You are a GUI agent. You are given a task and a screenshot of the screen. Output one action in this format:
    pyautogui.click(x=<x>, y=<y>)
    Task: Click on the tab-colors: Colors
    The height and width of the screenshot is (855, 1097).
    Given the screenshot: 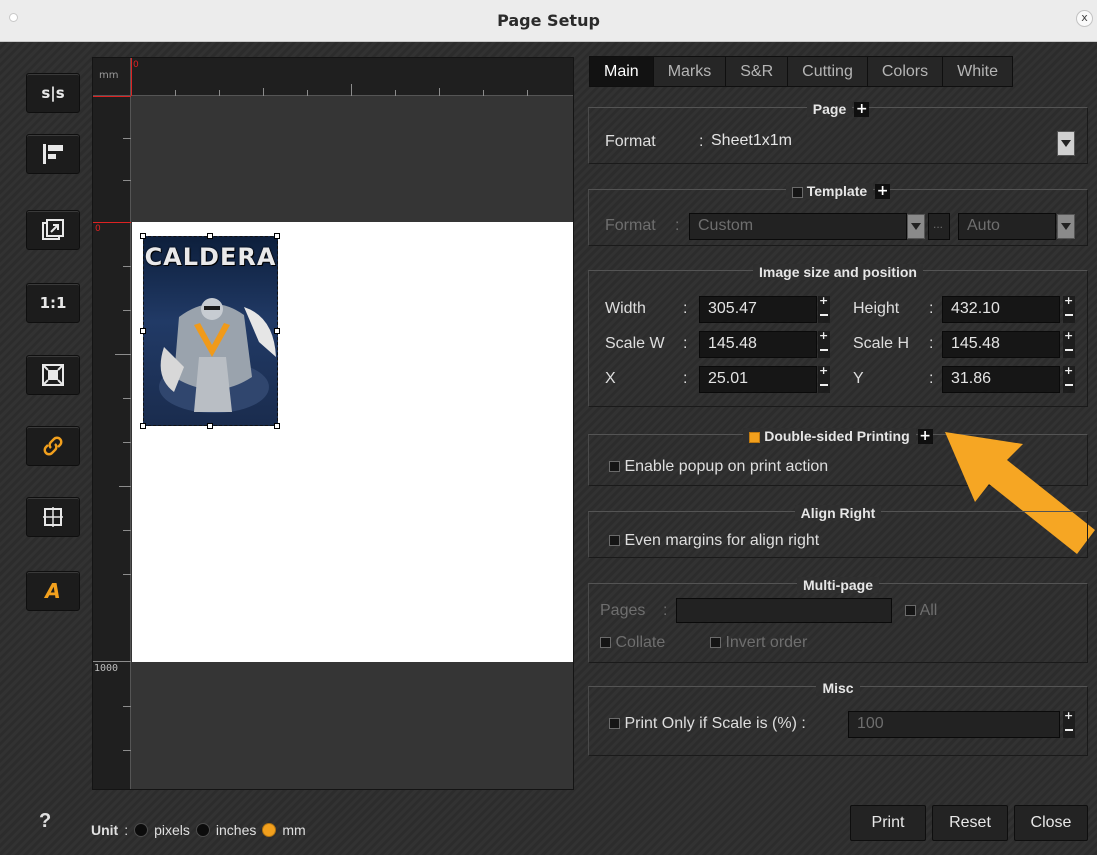 What is the action you would take?
    pyautogui.click(x=904, y=71)
    